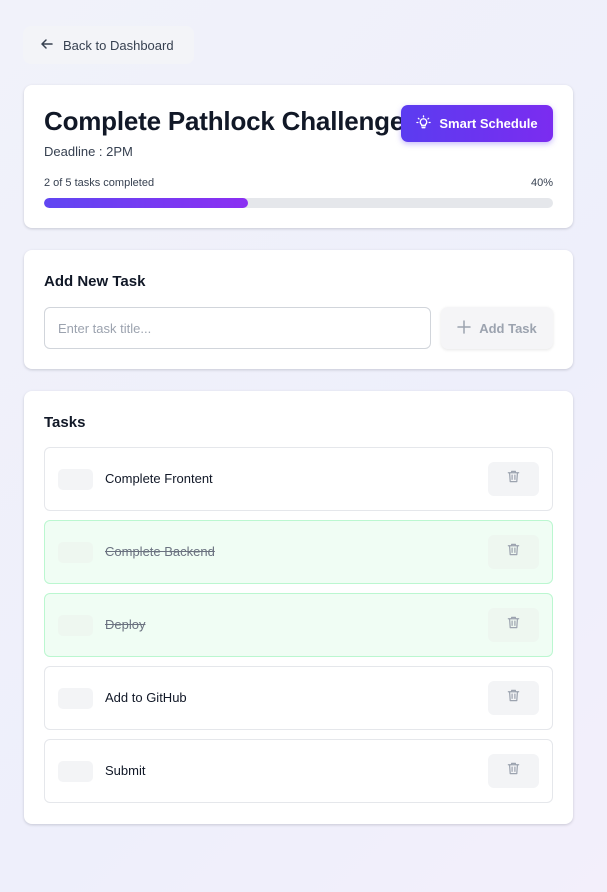 The width and height of the screenshot is (607, 892). What do you see at coordinates (118, 45) in the screenshot?
I see `back-label: Back to Dashboard` at bounding box center [118, 45].